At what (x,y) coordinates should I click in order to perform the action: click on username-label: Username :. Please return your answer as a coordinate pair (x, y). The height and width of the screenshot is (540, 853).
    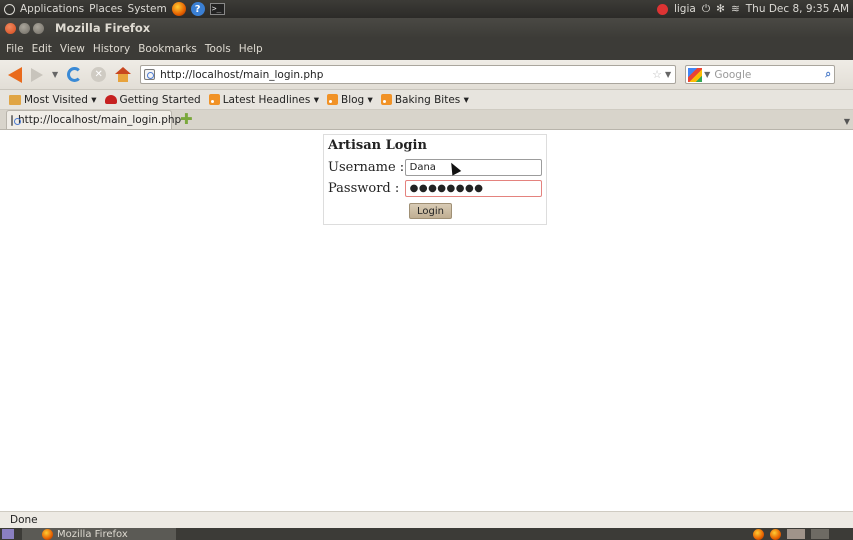
    Looking at the image, I should click on (366, 167).